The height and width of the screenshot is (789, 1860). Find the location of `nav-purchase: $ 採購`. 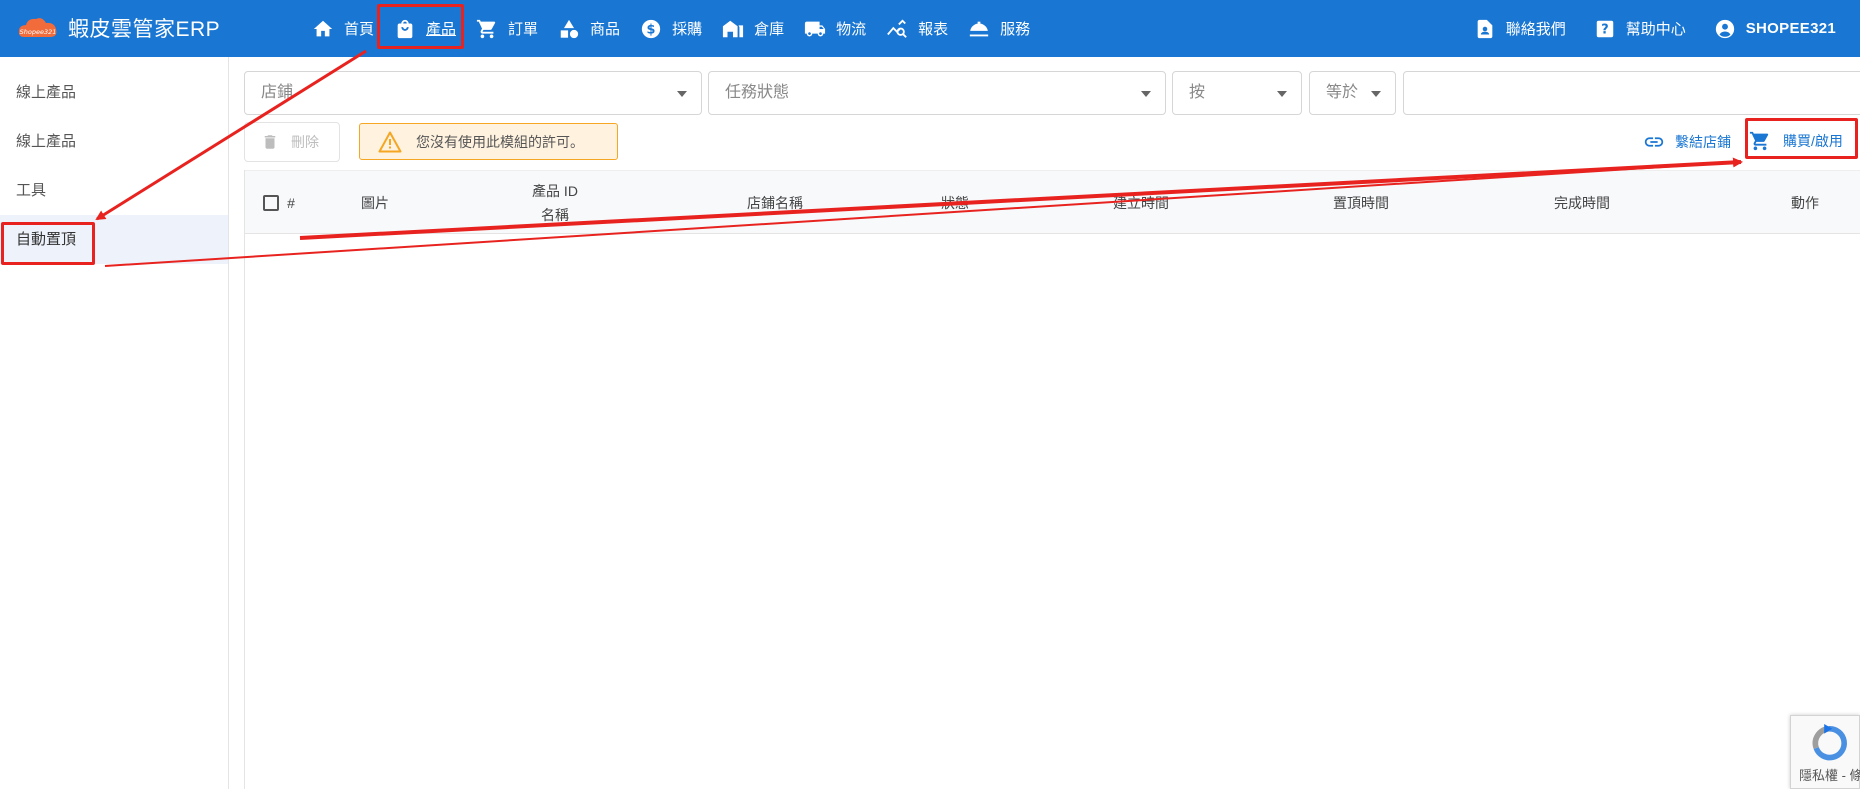

nav-purchase: $ 採購 is located at coordinates (671, 29).